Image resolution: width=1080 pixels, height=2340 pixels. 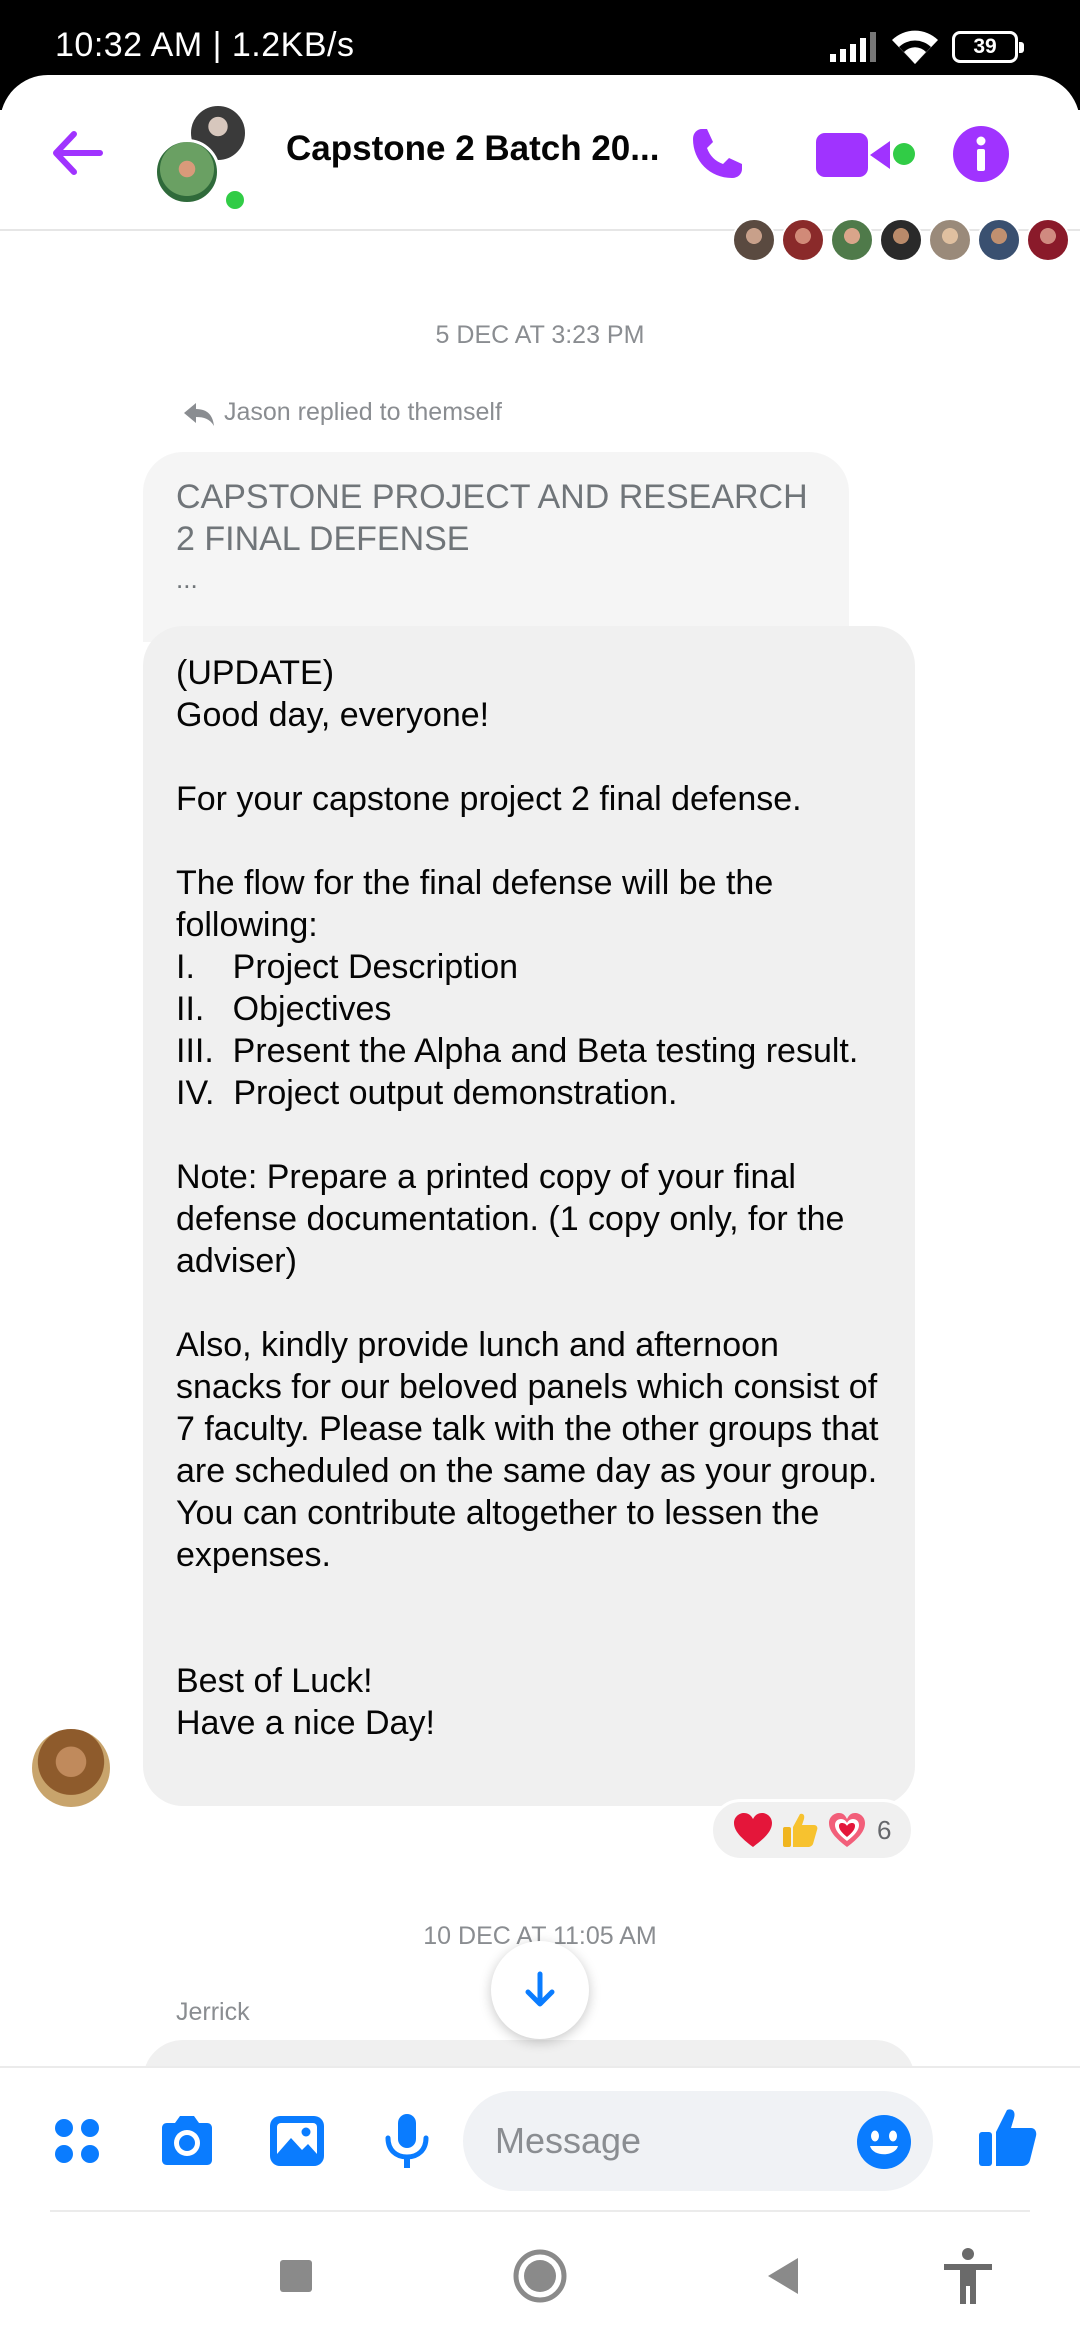 I want to click on timestamp-divider: 5 DEC AT 3:23 PM, so click(x=540, y=335).